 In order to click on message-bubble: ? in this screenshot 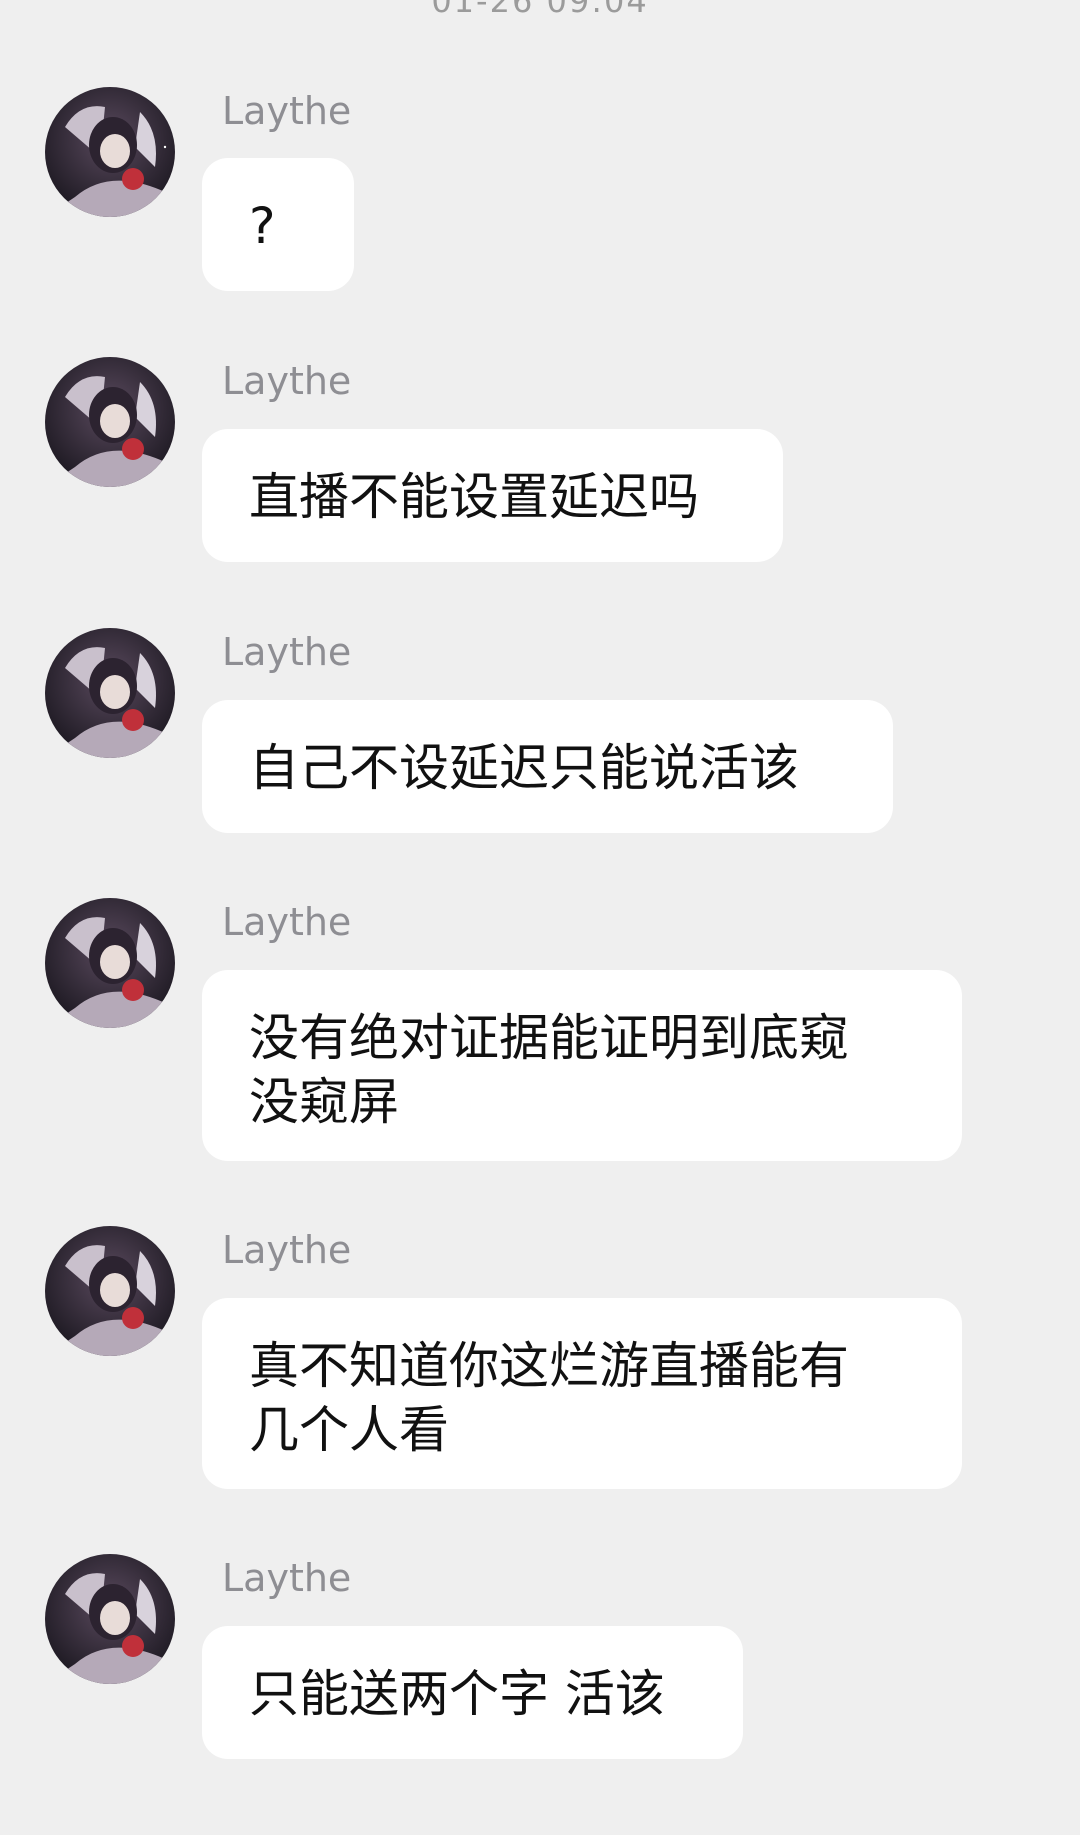, I will do `click(278, 224)`.